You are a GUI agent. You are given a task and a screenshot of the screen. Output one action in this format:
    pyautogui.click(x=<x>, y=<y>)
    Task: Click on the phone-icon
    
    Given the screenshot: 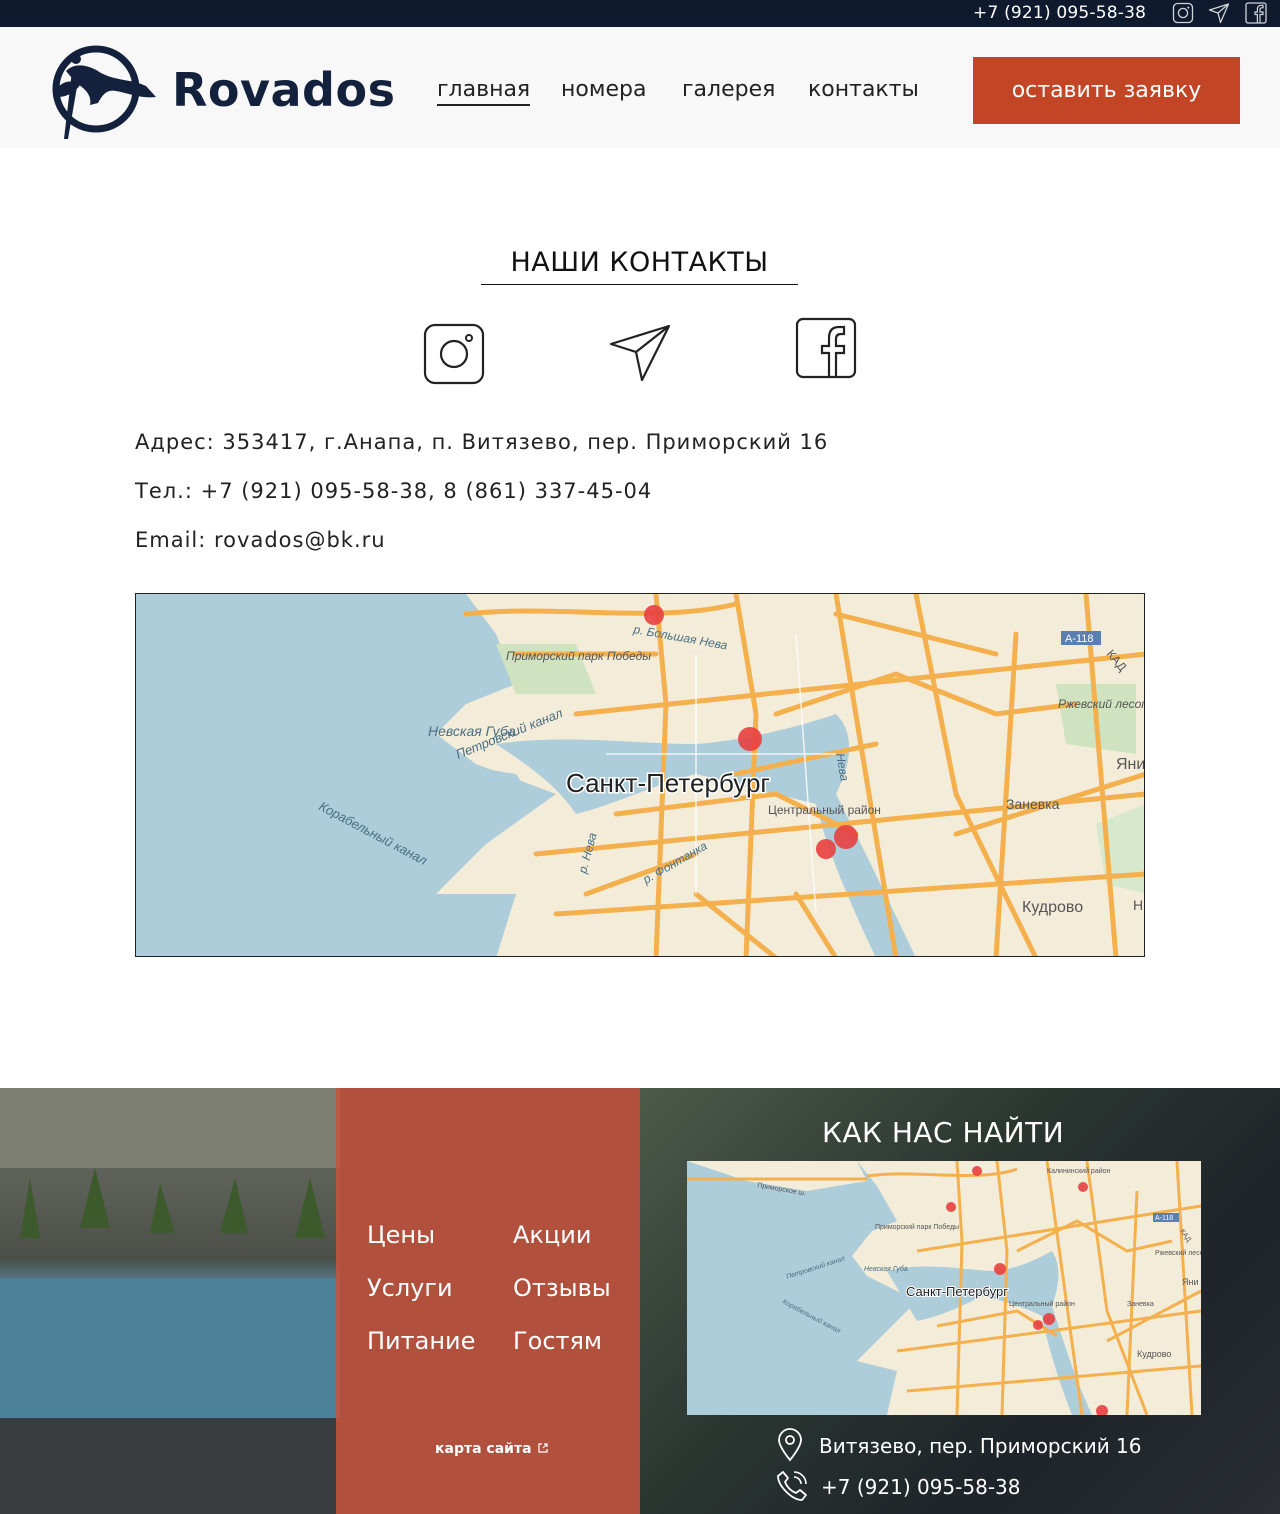 What is the action you would take?
    pyautogui.click(x=792, y=1486)
    